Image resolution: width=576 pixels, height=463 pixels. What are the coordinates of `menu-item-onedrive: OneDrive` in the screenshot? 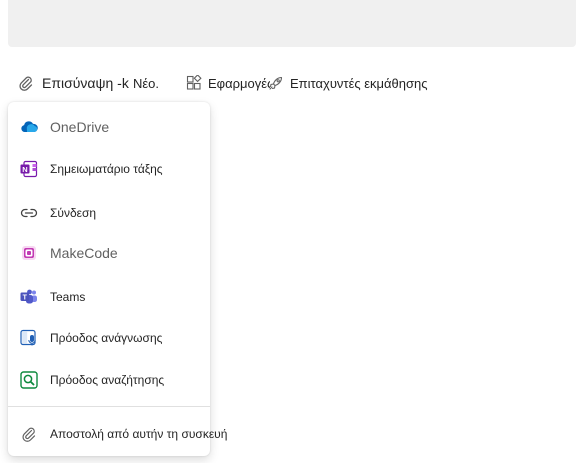 It's located at (109, 127).